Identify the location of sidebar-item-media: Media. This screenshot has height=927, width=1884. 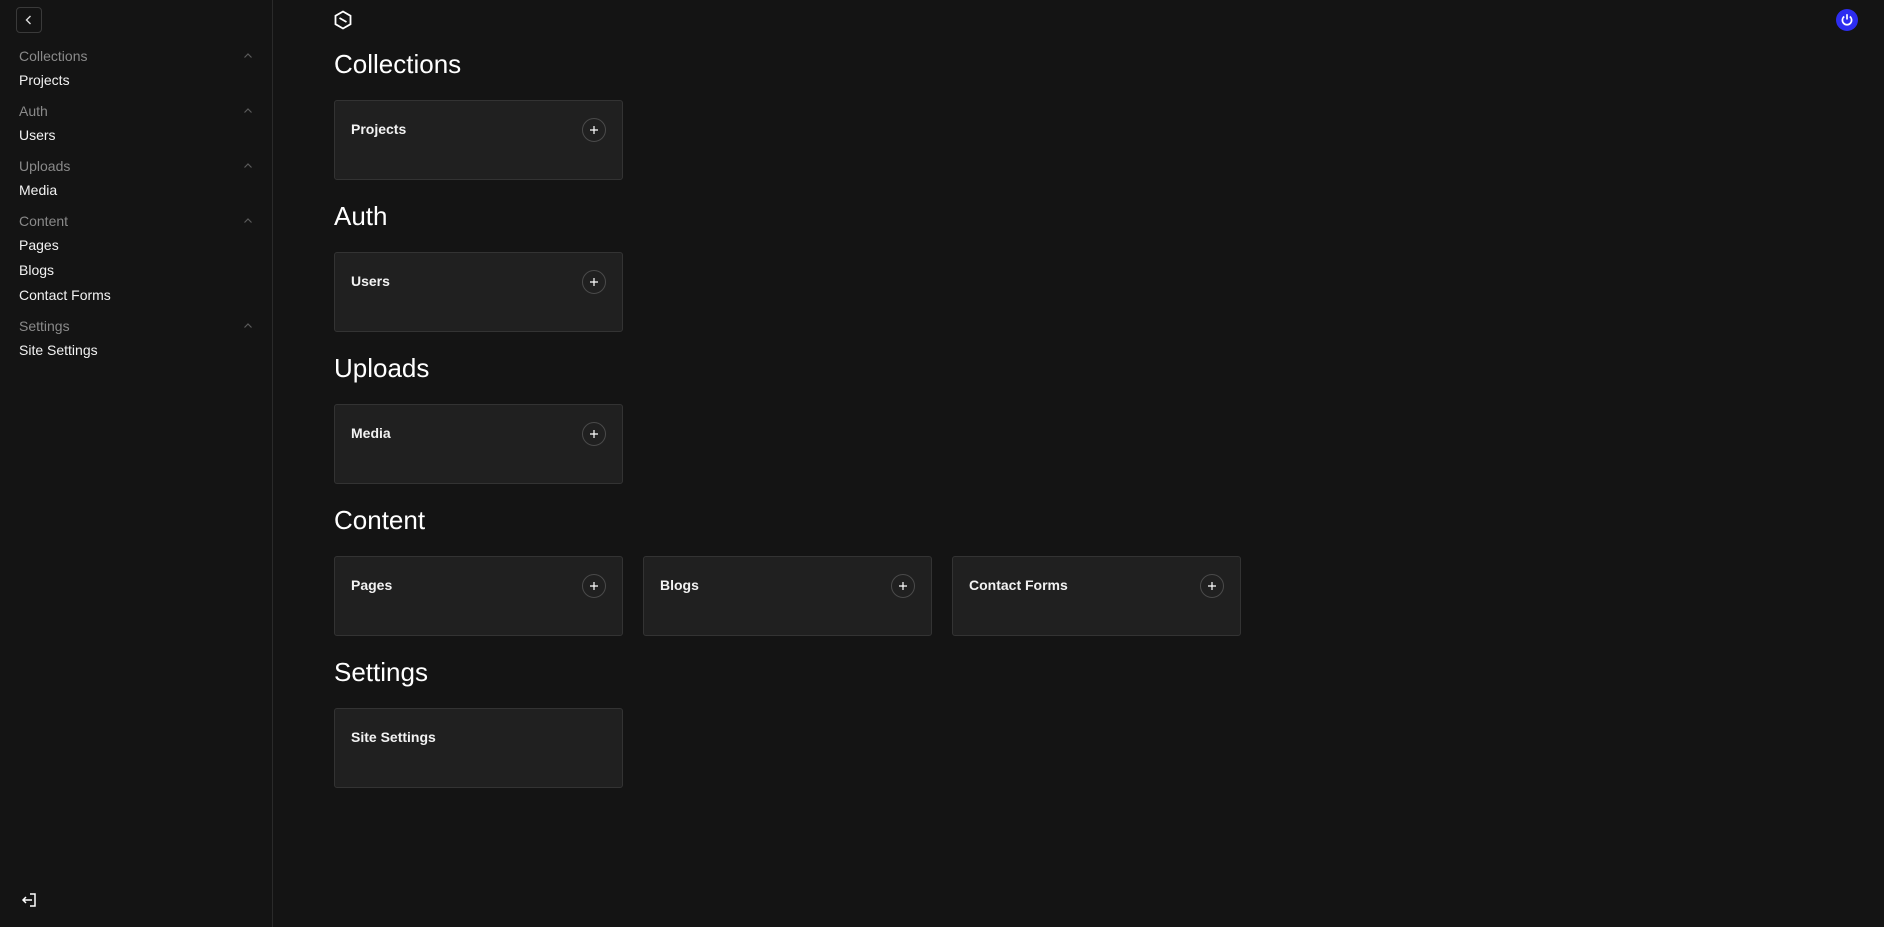
(136, 190).